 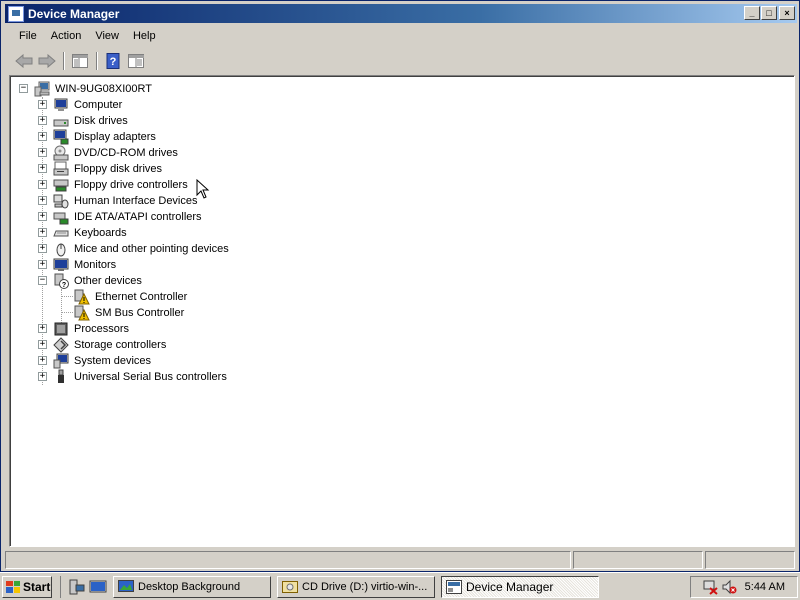 What do you see at coordinates (61, 185) in the screenshot?
I see `floppy-controller-icon` at bounding box center [61, 185].